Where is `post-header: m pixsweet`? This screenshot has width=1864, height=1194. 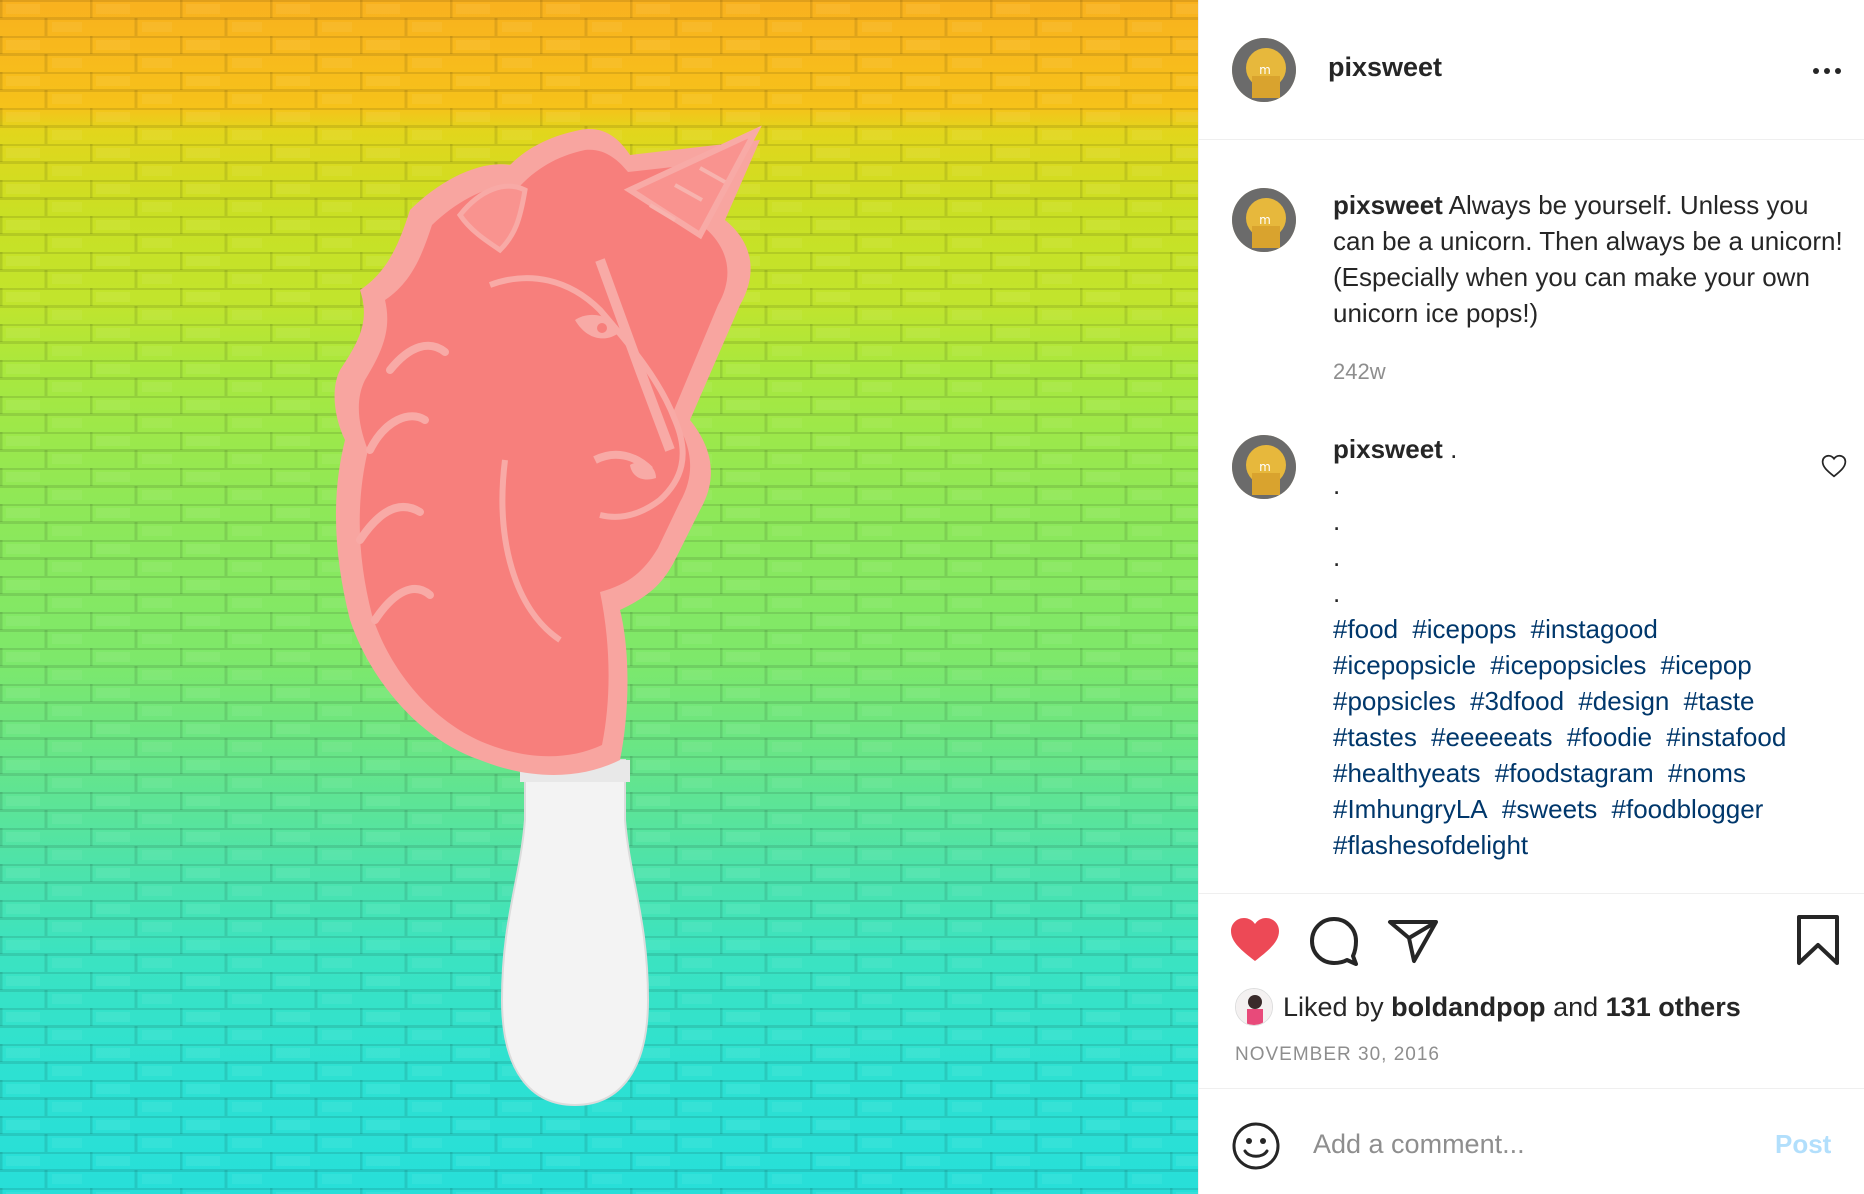
post-header: m pixsweet is located at coordinates (1531, 70).